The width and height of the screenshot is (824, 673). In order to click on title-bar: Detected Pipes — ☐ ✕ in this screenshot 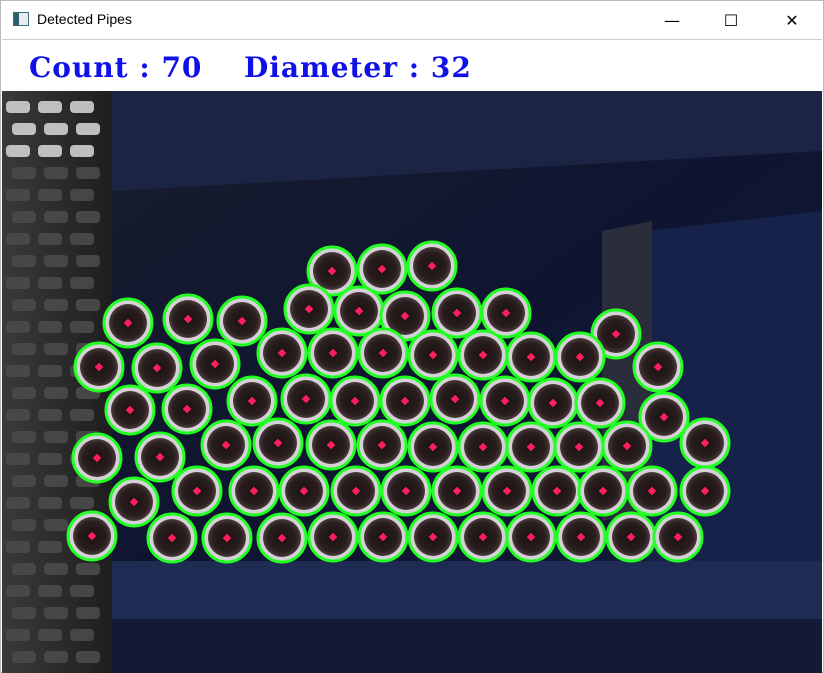, I will do `click(412, 20)`.